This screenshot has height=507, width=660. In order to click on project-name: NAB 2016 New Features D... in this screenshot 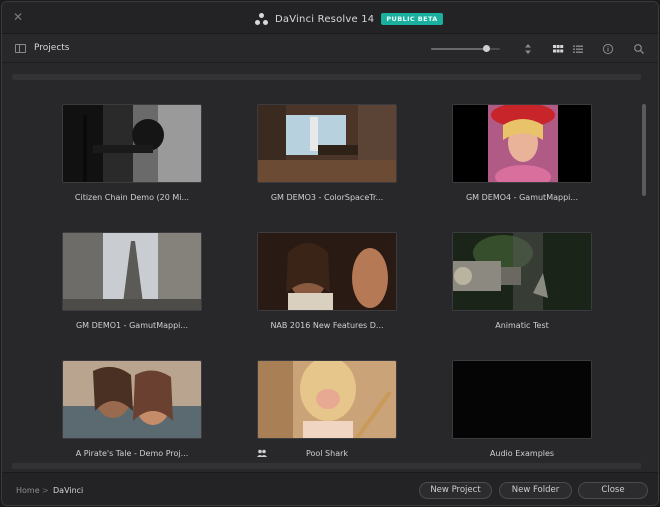, I will do `click(327, 325)`.